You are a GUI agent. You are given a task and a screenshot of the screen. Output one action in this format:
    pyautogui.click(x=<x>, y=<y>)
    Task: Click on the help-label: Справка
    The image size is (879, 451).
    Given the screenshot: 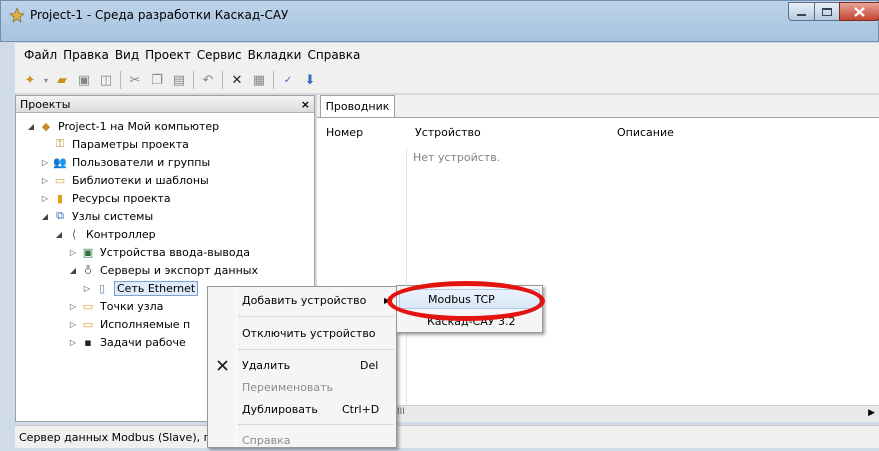 What is the action you would take?
    pyautogui.click(x=266, y=440)
    